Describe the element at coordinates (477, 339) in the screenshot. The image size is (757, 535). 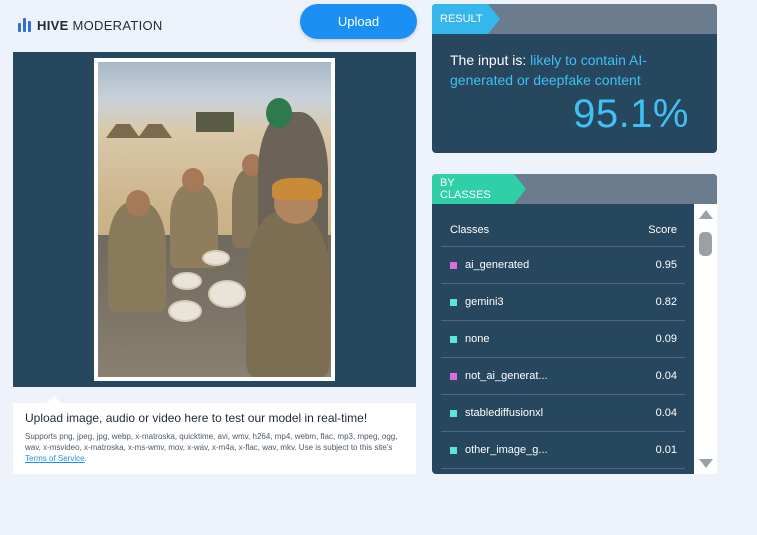
I see `class-name: none` at that location.